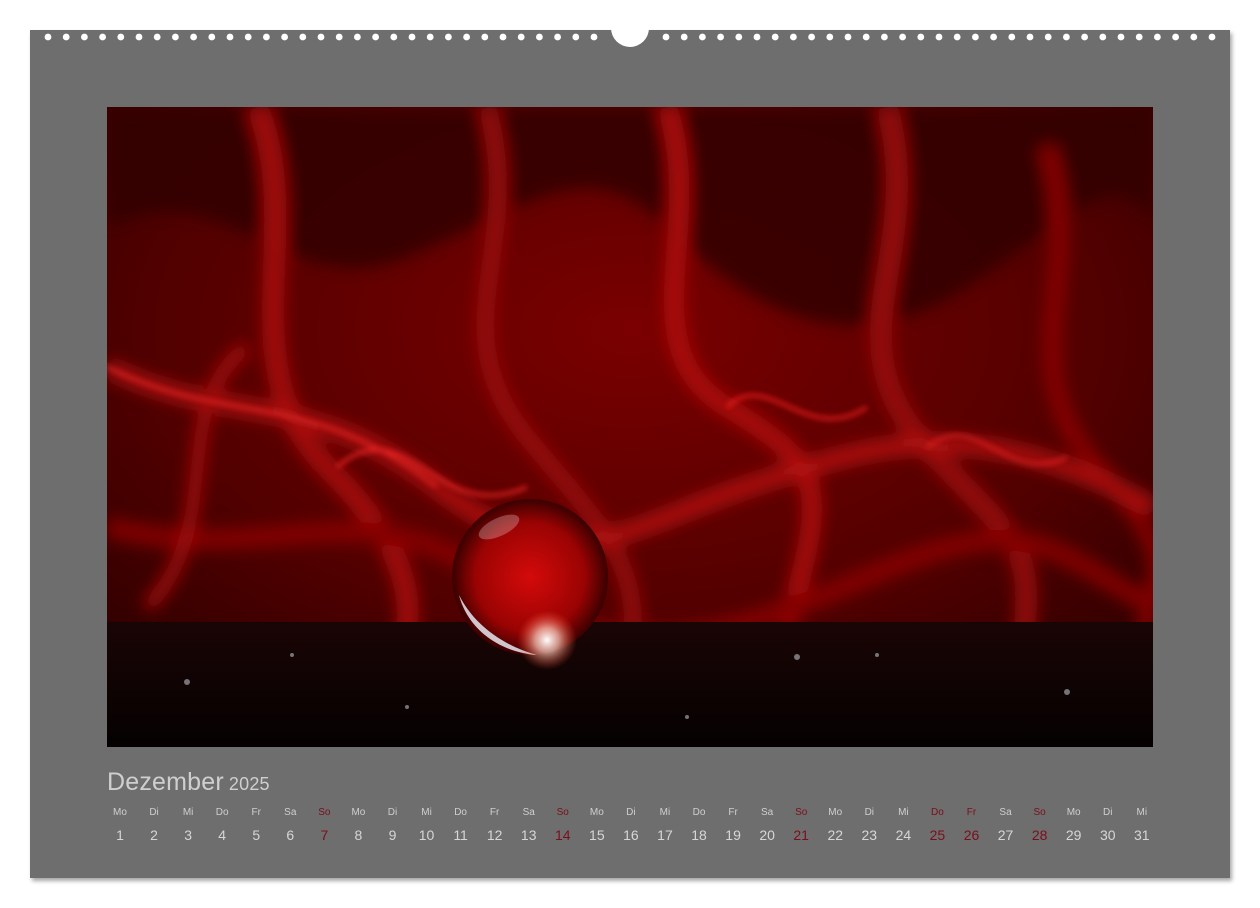  What do you see at coordinates (903, 824) in the screenshot?
I see `calendar-day-24: Mi 24` at bounding box center [903, 824].